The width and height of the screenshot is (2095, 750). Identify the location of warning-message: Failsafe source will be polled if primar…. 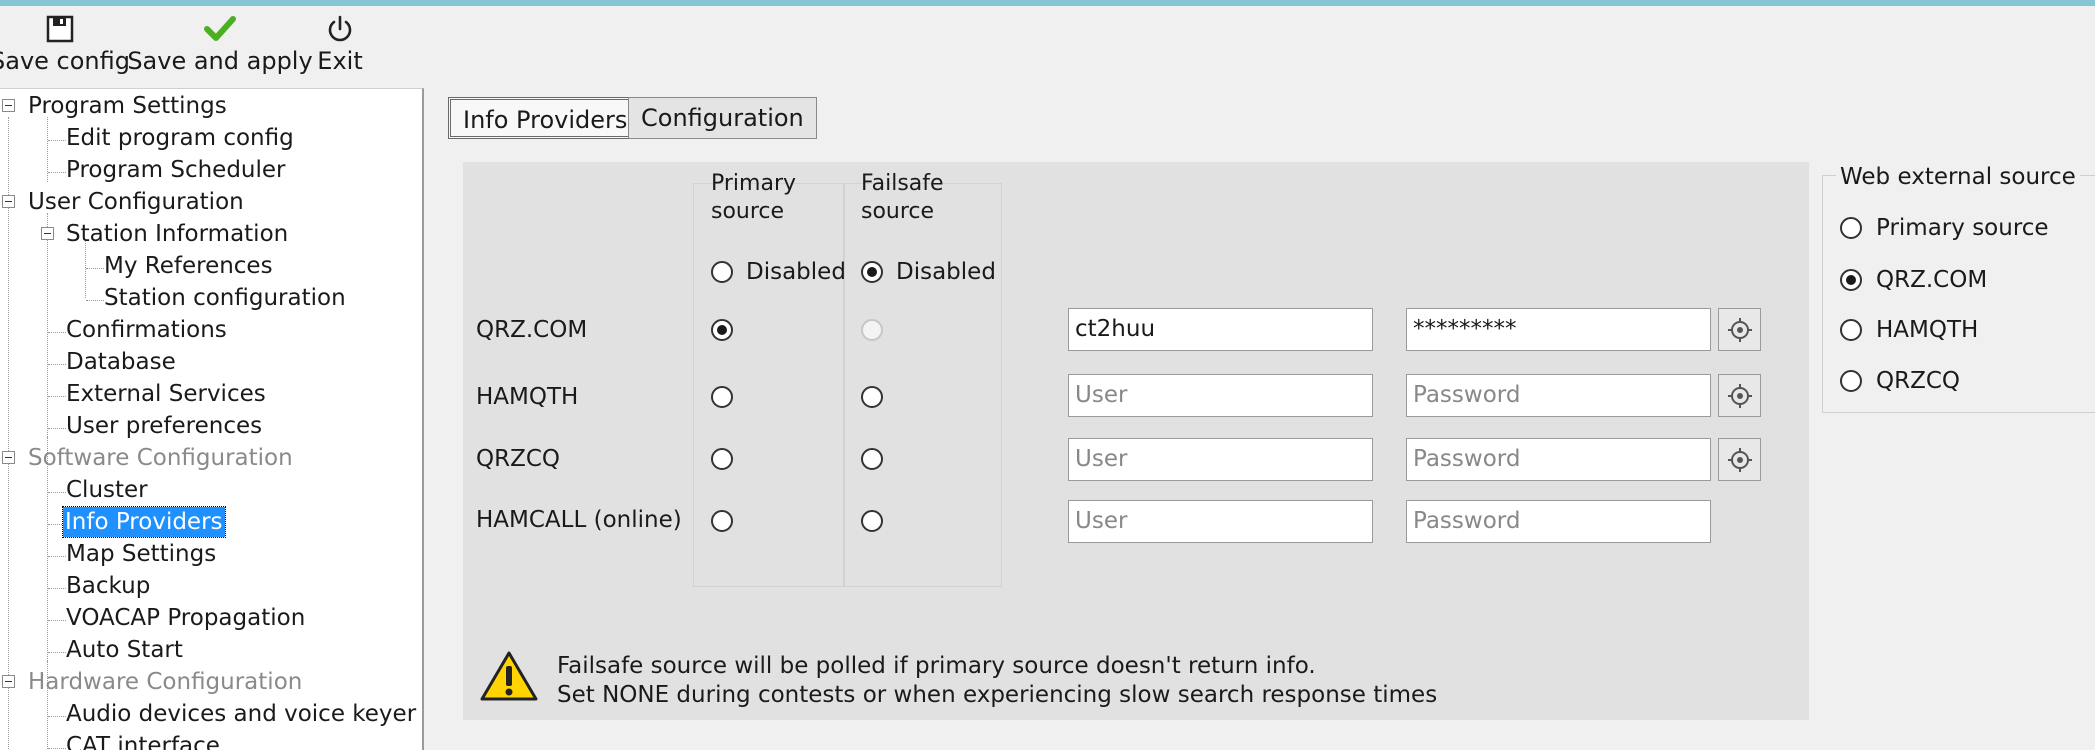
(997, 681).